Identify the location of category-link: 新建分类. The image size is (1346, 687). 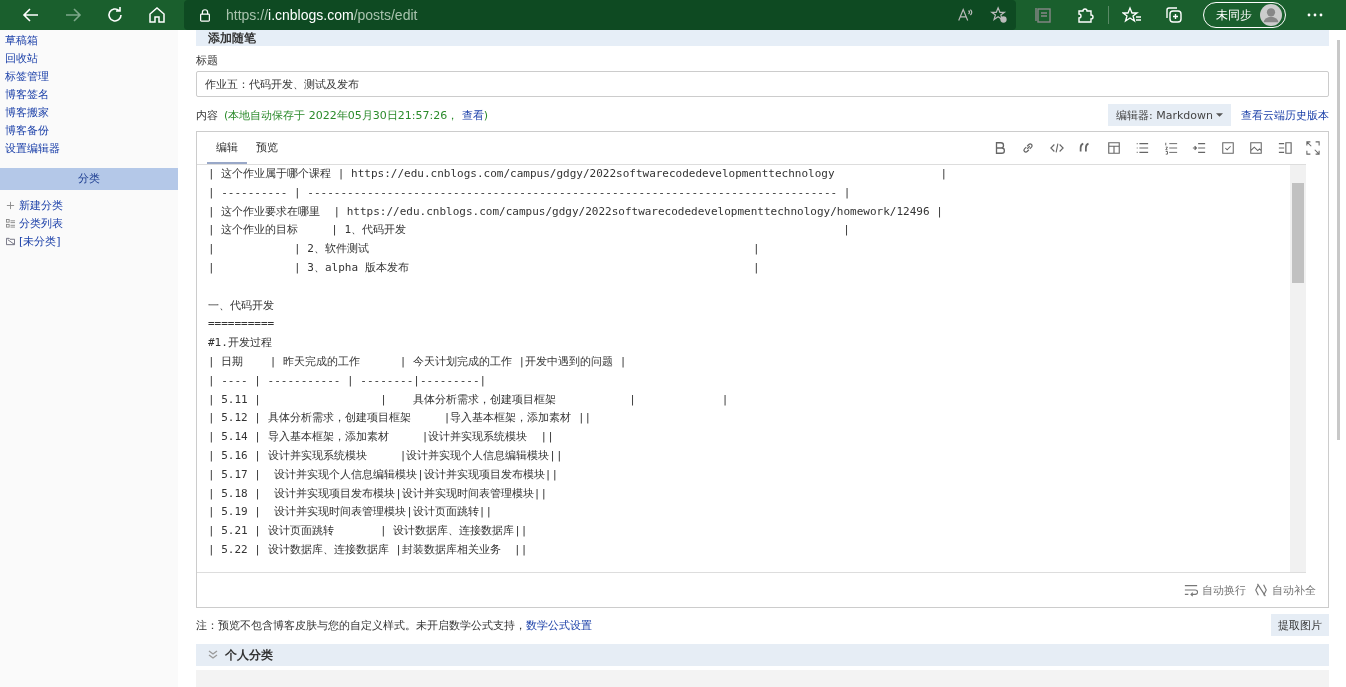
(89, 205).